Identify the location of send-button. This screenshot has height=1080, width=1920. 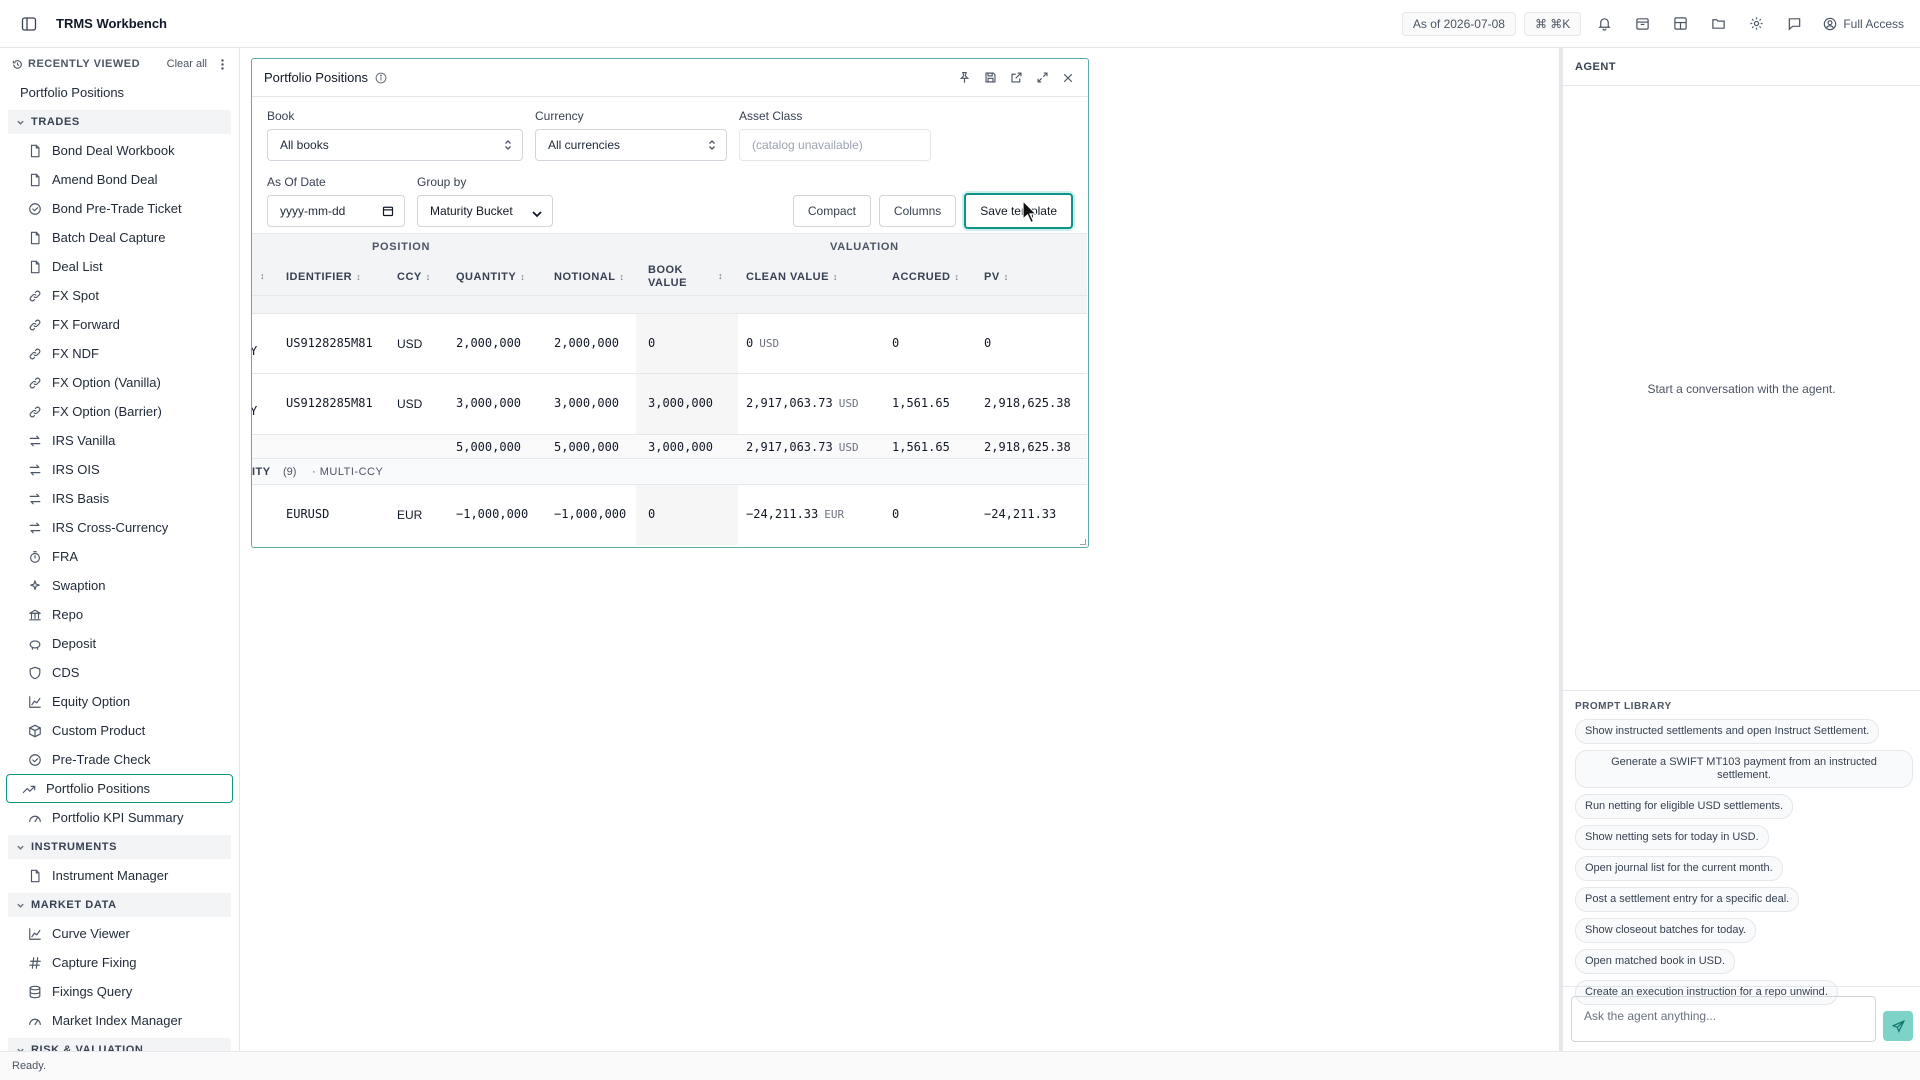
(1898, 1026).